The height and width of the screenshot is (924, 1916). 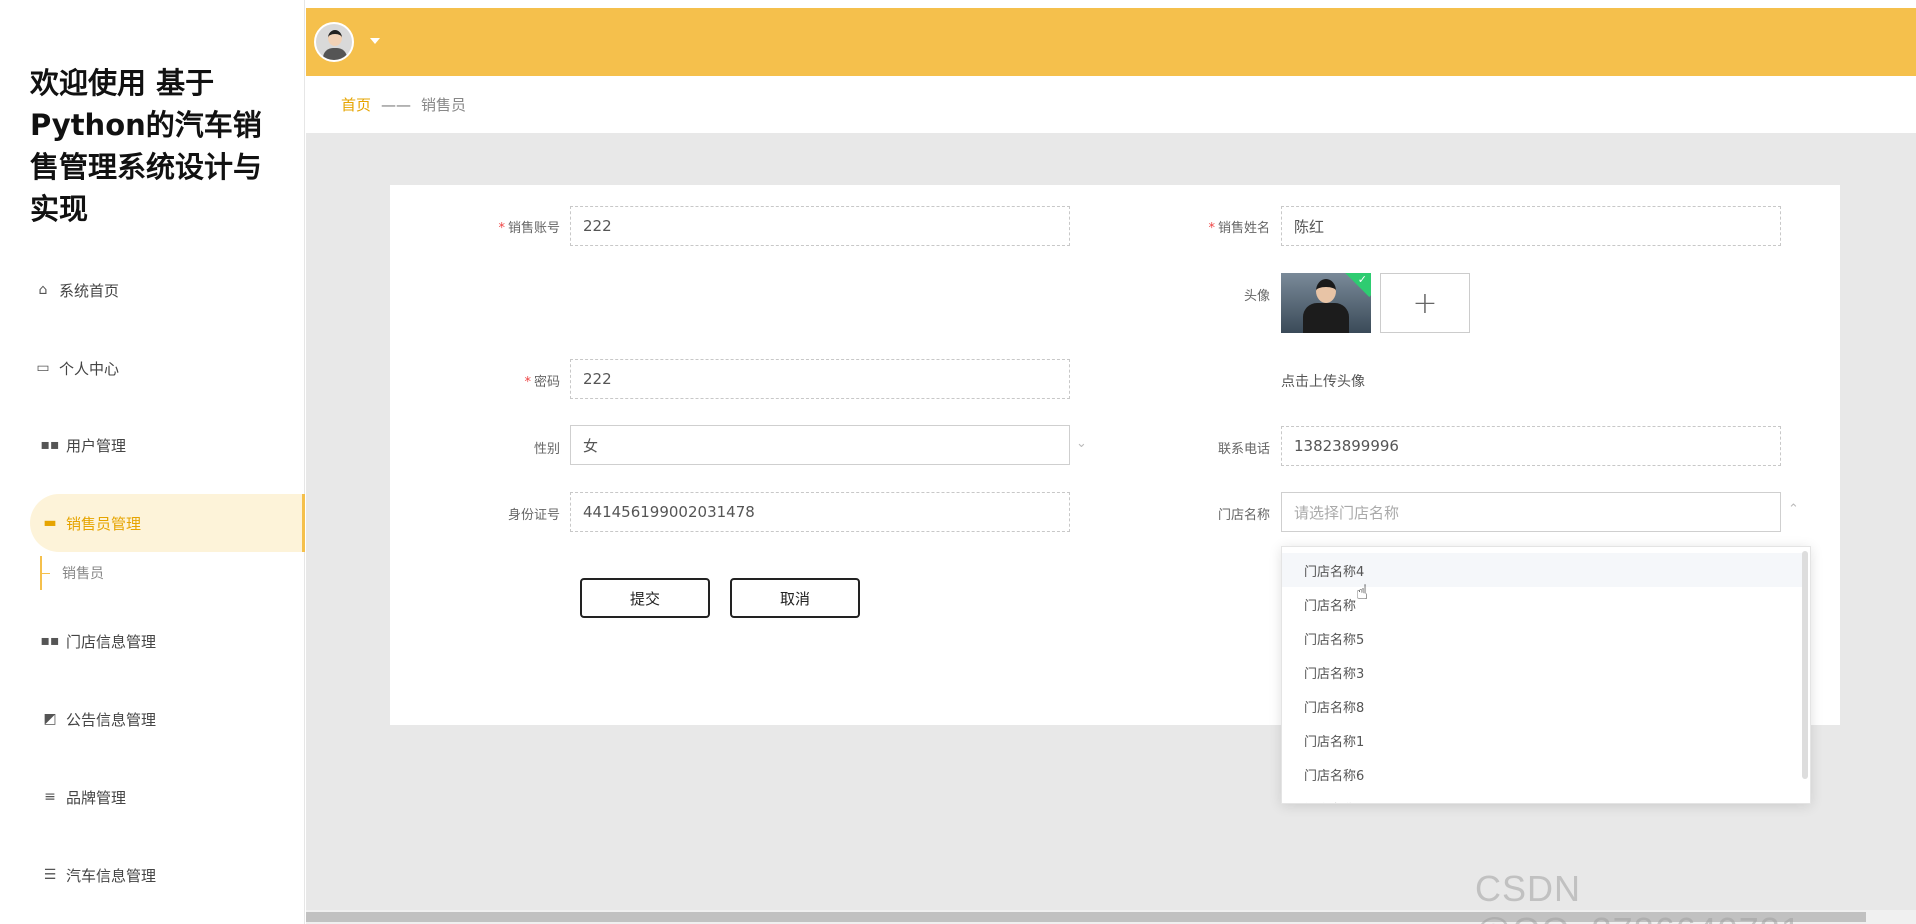 What do you see at coordinates (820, 379) in the screenshot?
I see `password-field: 222` at bounding box center [820, 379].